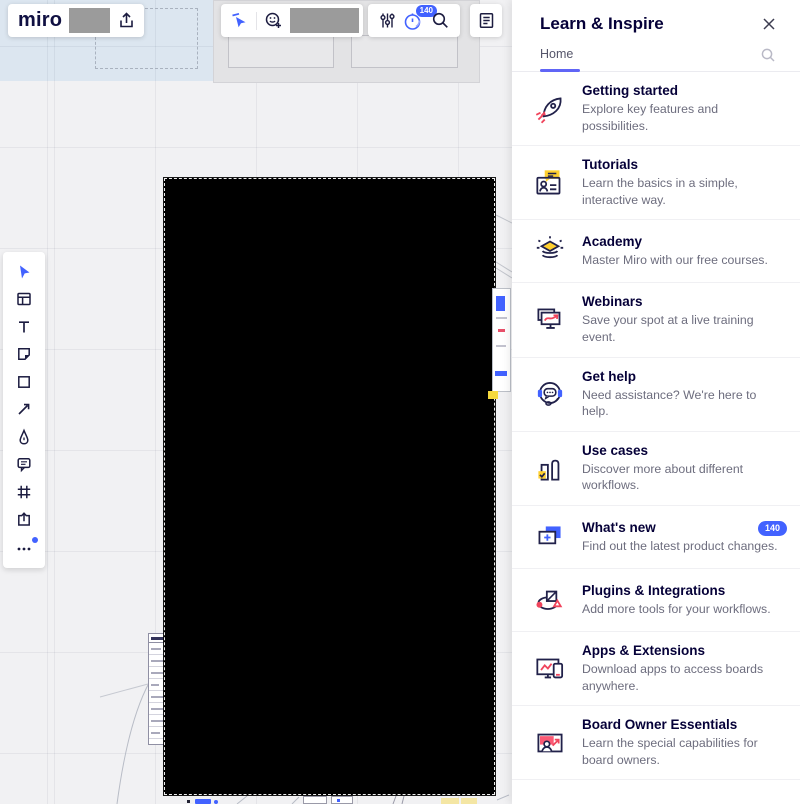  I want to click on item-title: Use cases, so click(615, 450).